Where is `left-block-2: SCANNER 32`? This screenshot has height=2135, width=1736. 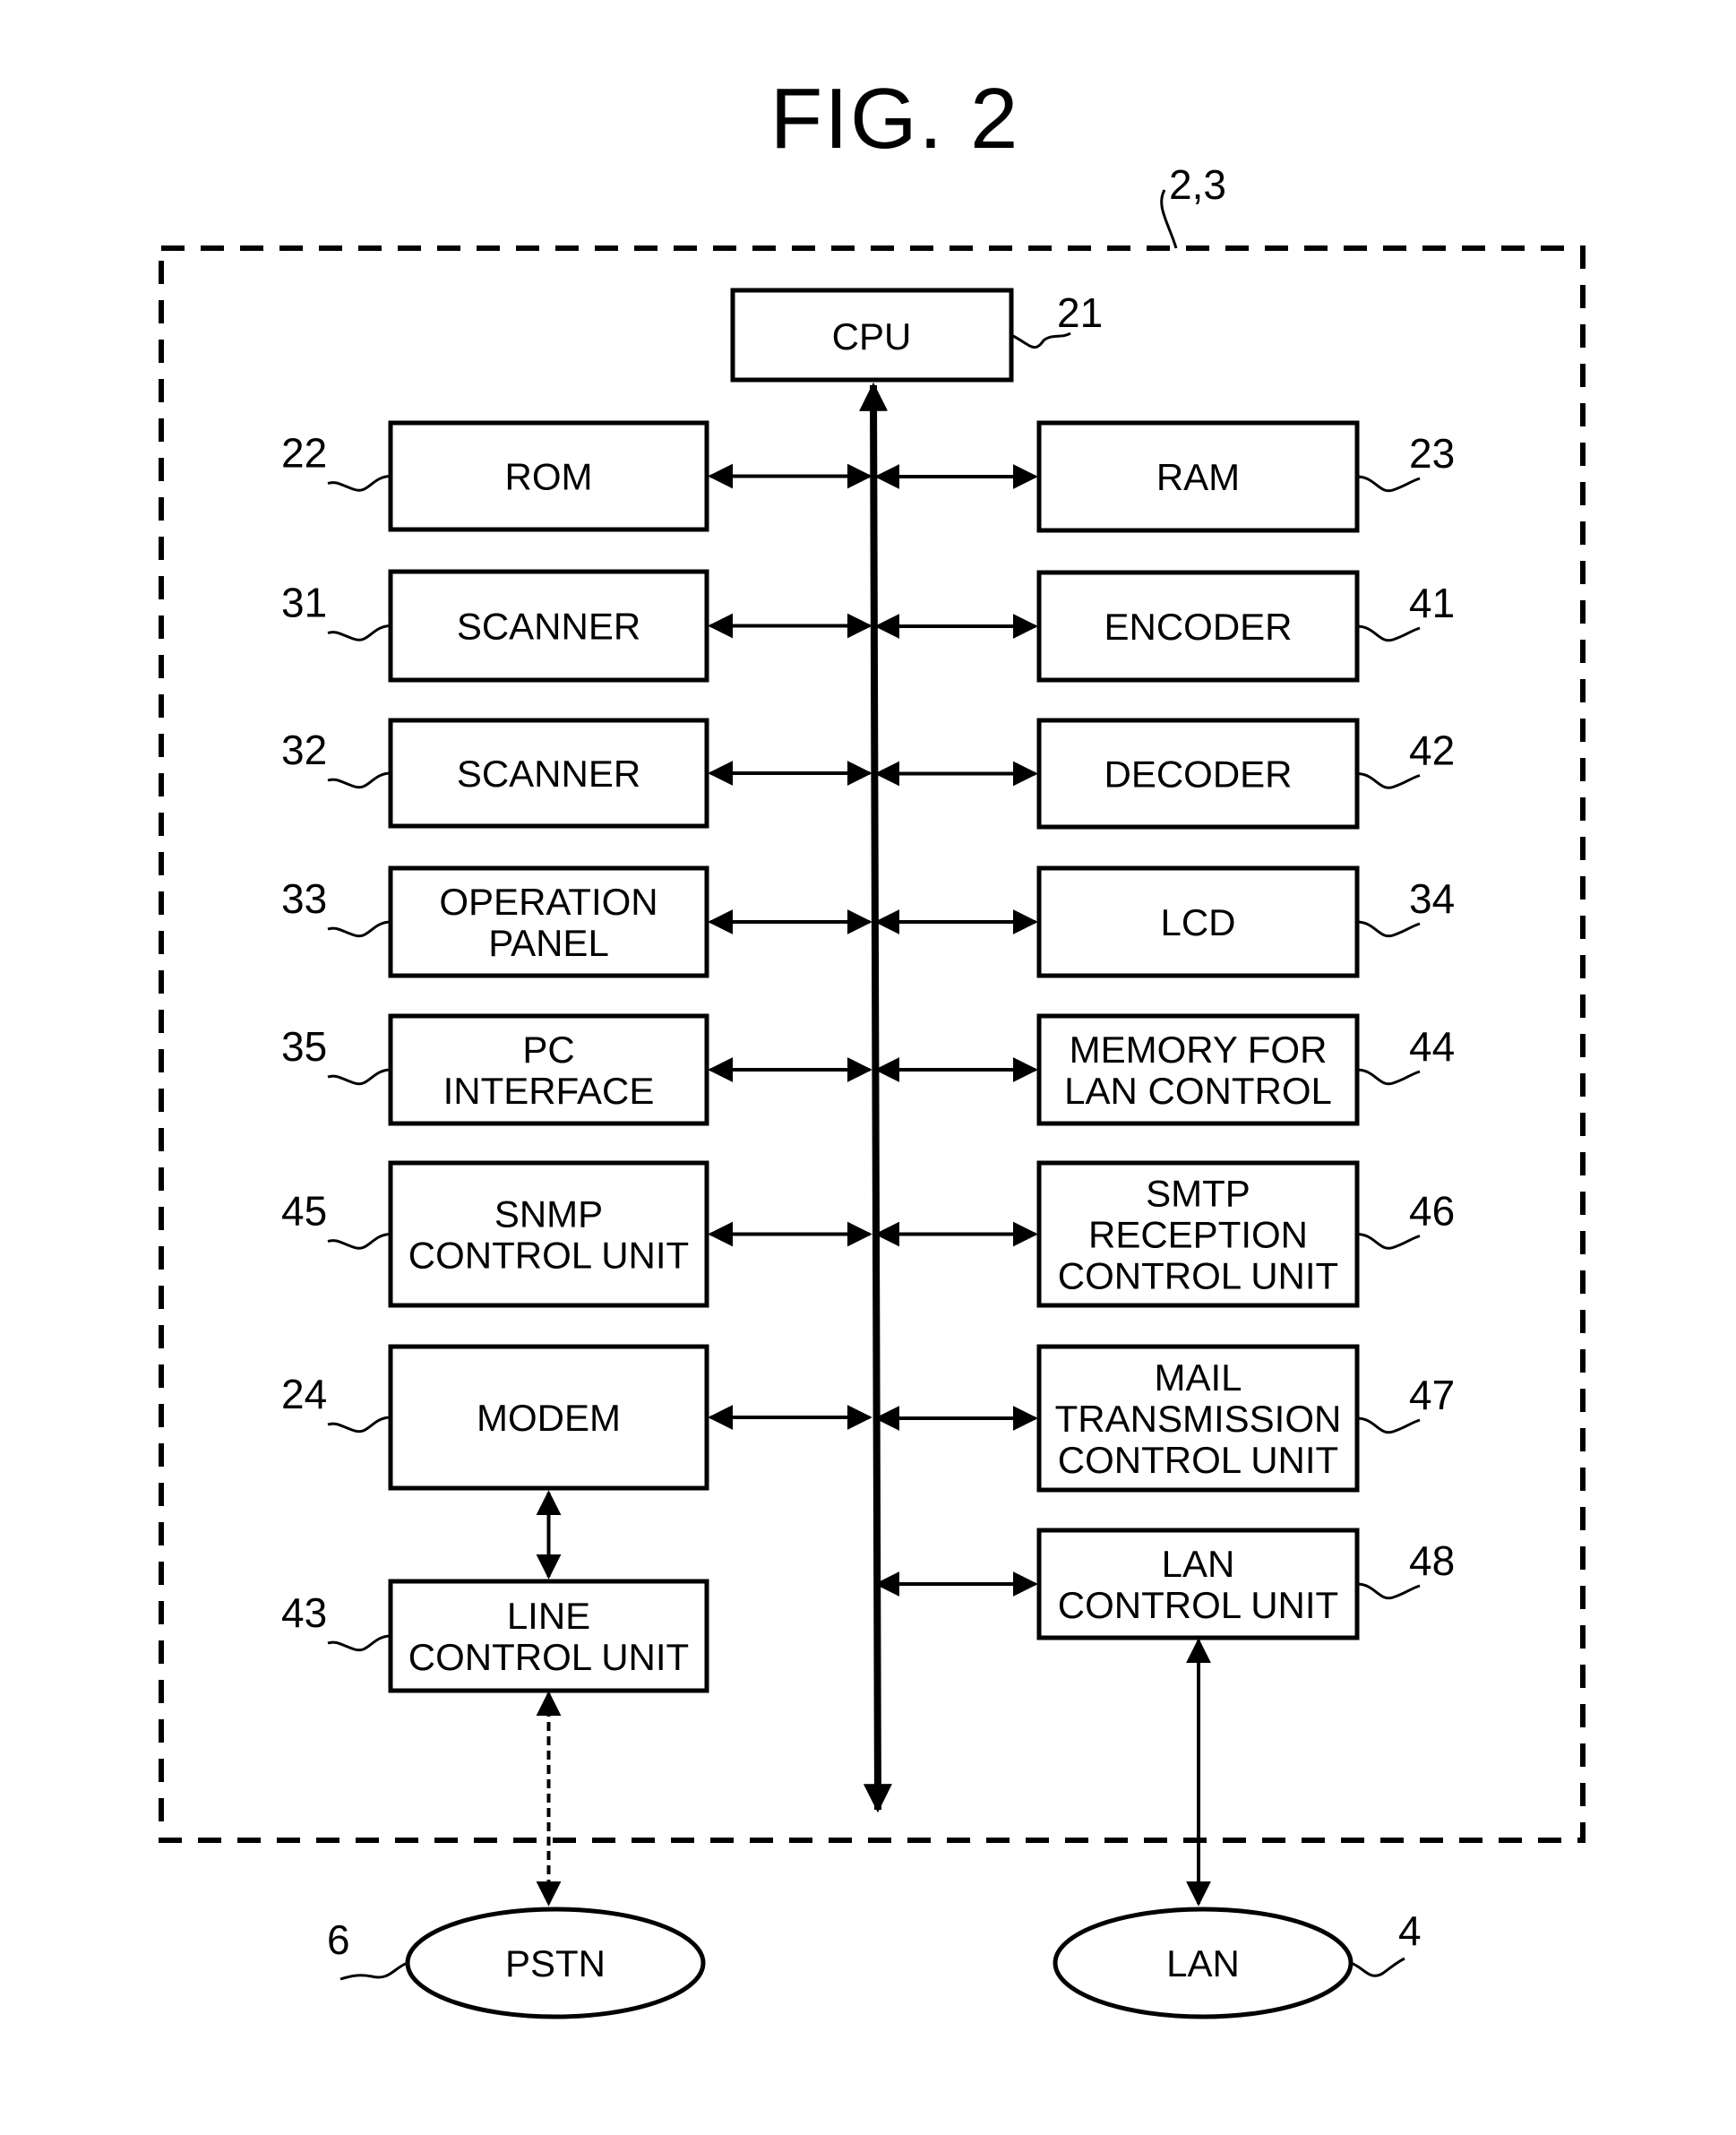 left-block-2: SCANNER 32 is located at coordinates (495, 773).